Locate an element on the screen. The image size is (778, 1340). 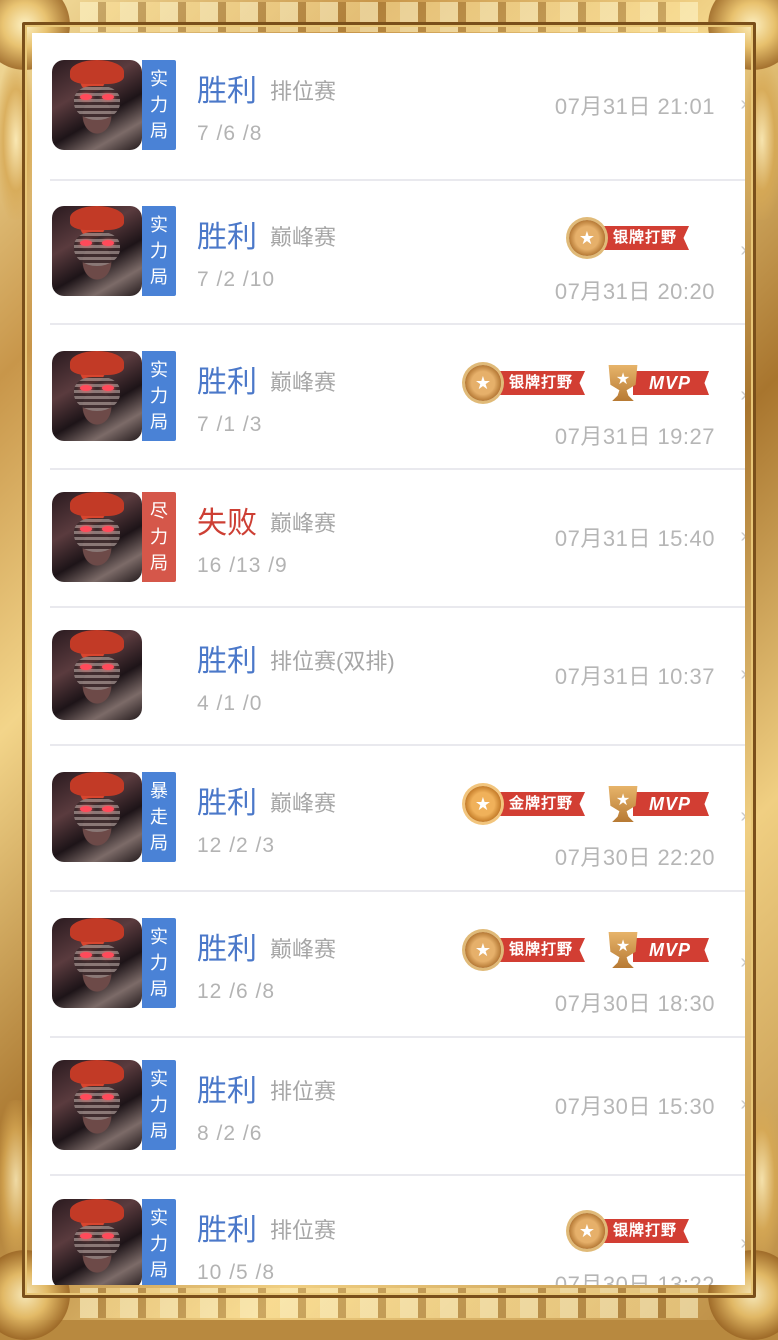
match-kda: 10 /5 /8 is located at coordinates (236, 1272).